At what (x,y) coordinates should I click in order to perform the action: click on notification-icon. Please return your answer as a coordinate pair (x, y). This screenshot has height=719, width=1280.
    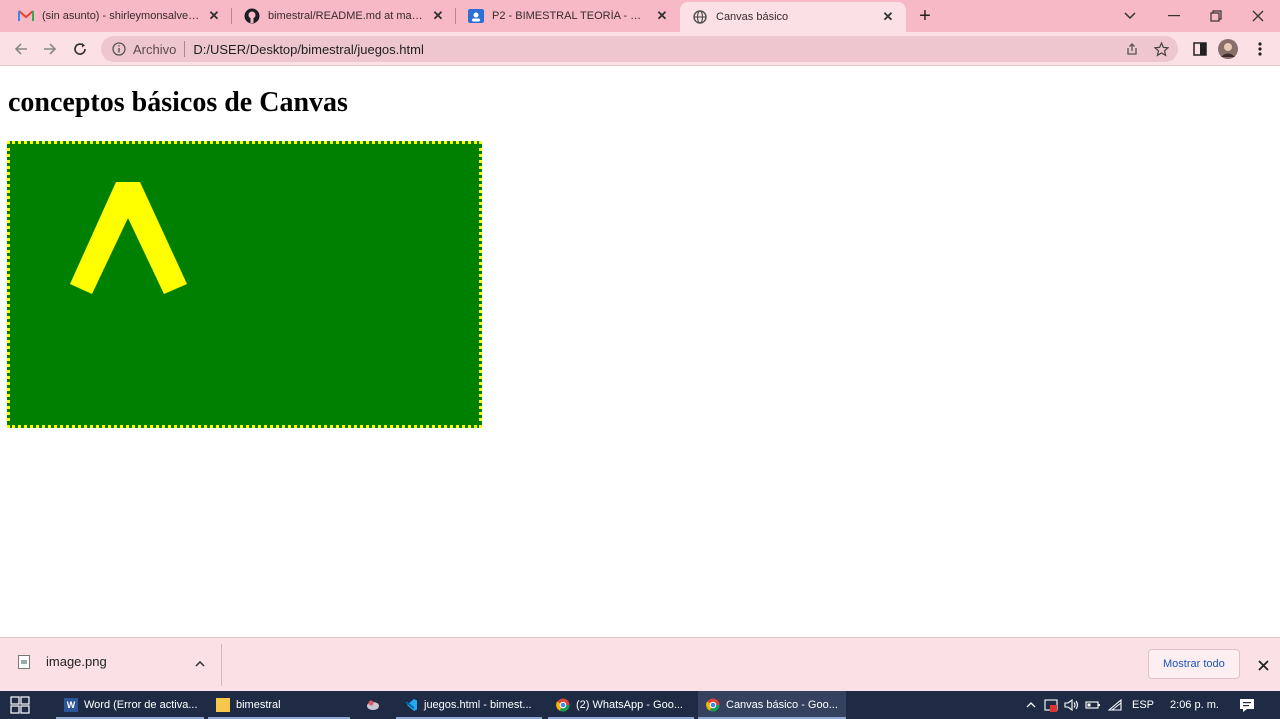
    Looking at the image, I should click on (1246, 705).